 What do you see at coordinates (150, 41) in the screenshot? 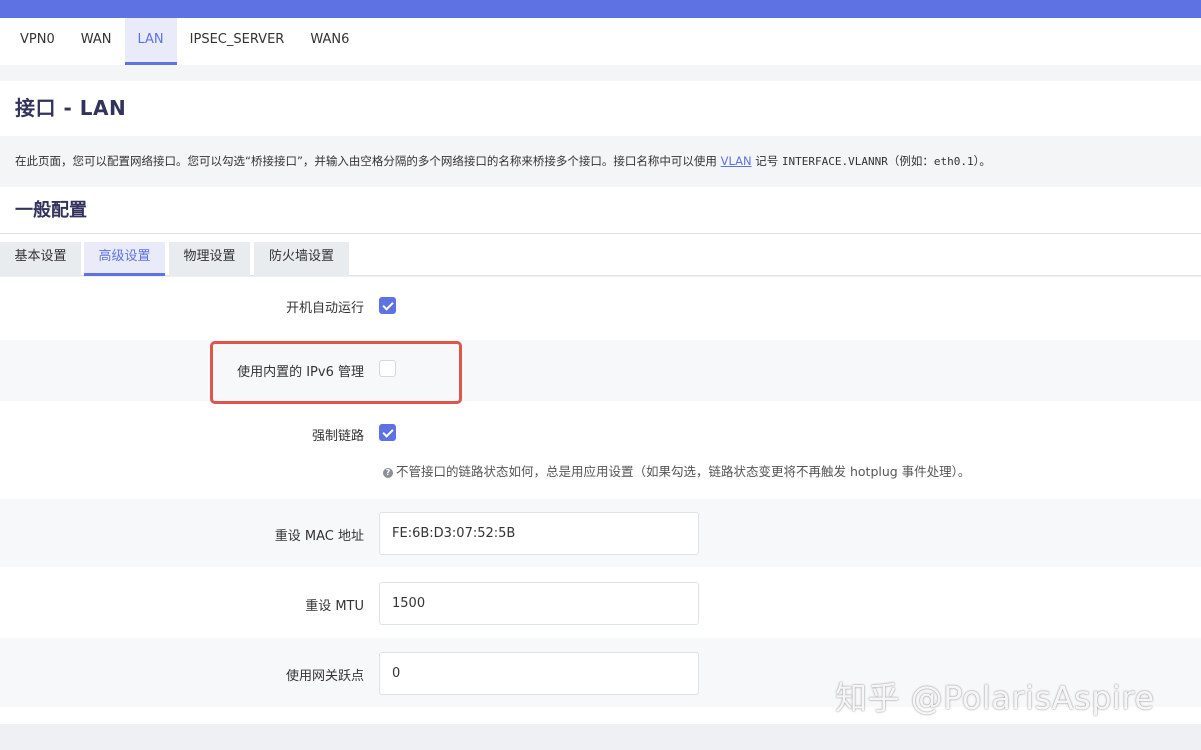
I see `tab-lan: LAN` at bounding box center [150, 41].